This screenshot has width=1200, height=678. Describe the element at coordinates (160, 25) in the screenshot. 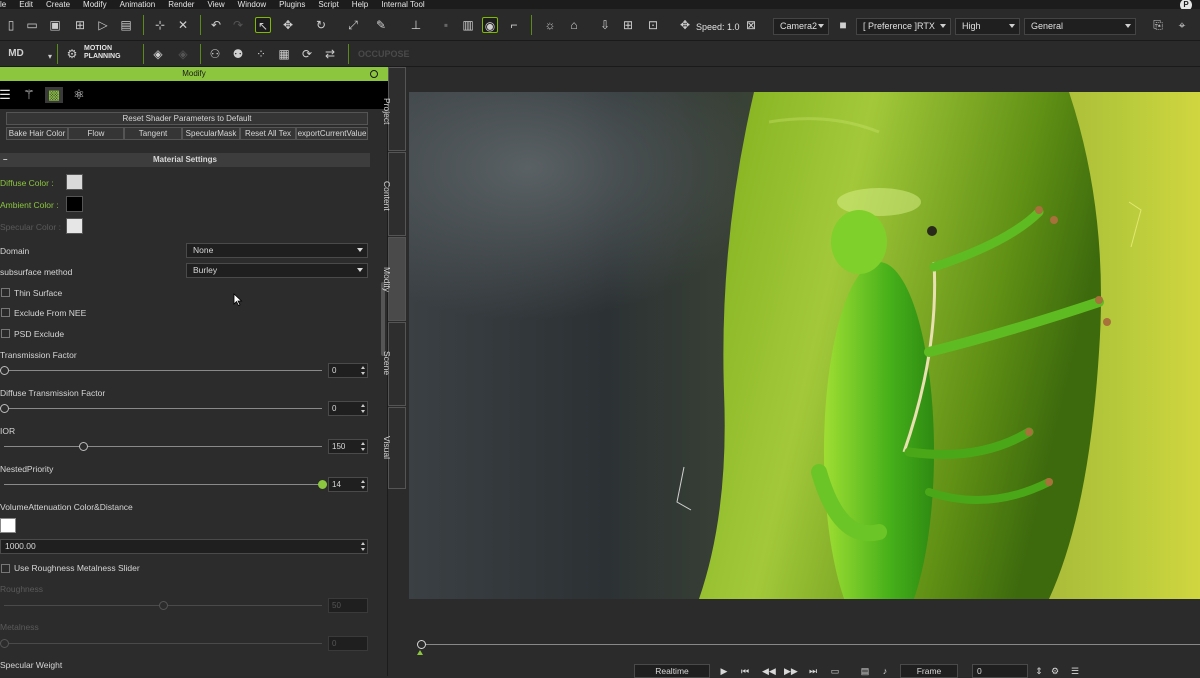

I see `sequence-icon: ⊹` at that location.